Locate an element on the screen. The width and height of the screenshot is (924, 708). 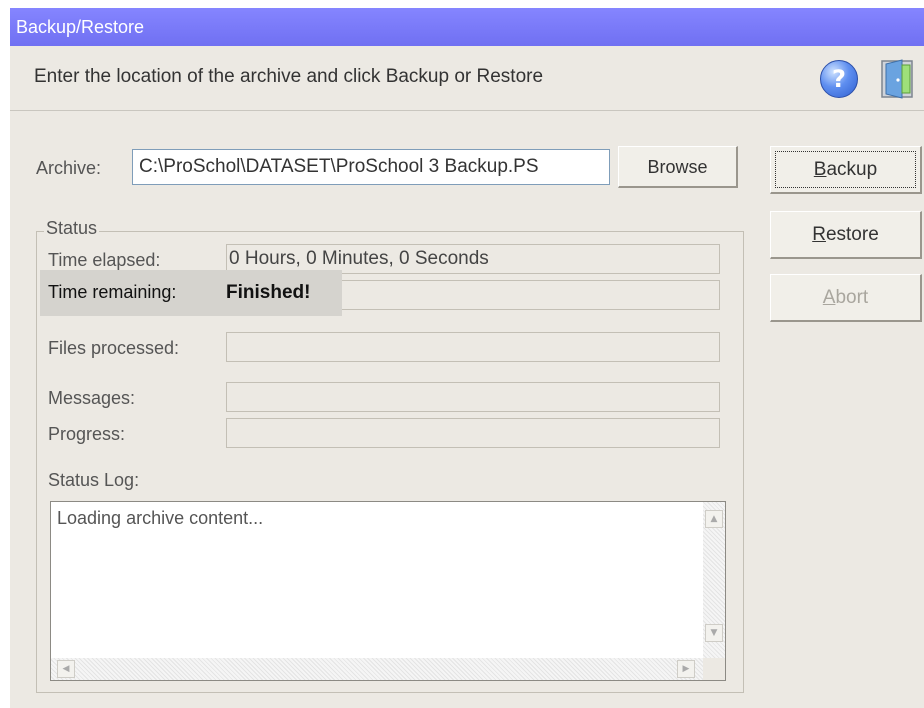
abort-button: Abort is located at coordinates (846, 298).